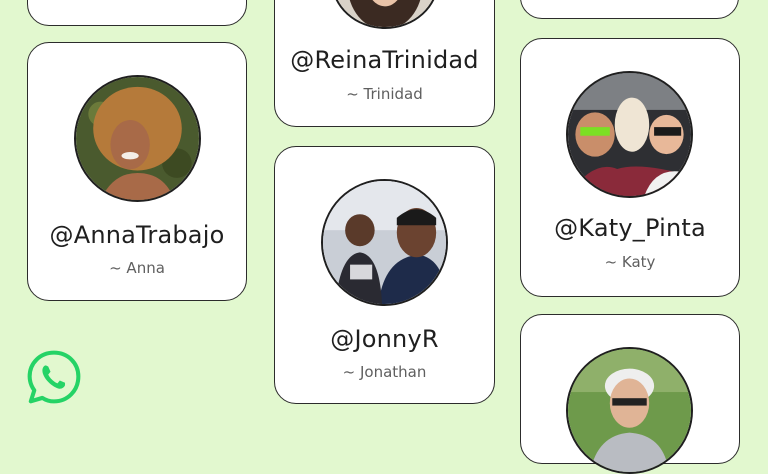 The image size is (768, 474). I want to click on contact-card-partial-top-right, so click(629, 9).